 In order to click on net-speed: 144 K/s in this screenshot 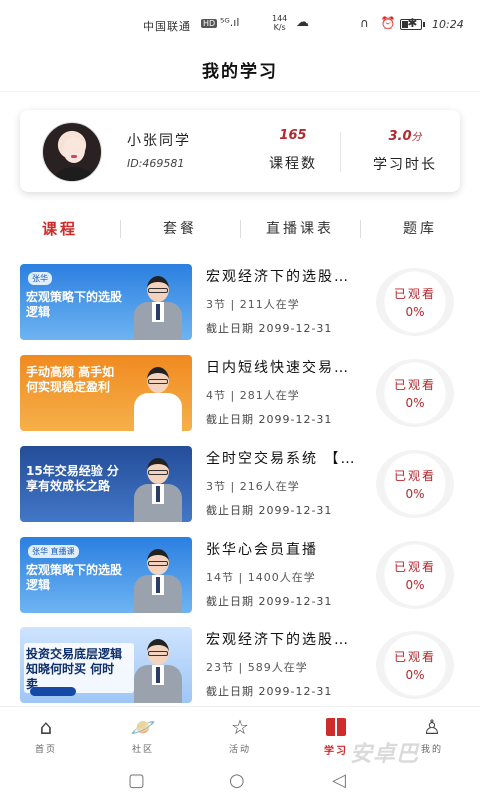, I will do `click(279, 23)`.